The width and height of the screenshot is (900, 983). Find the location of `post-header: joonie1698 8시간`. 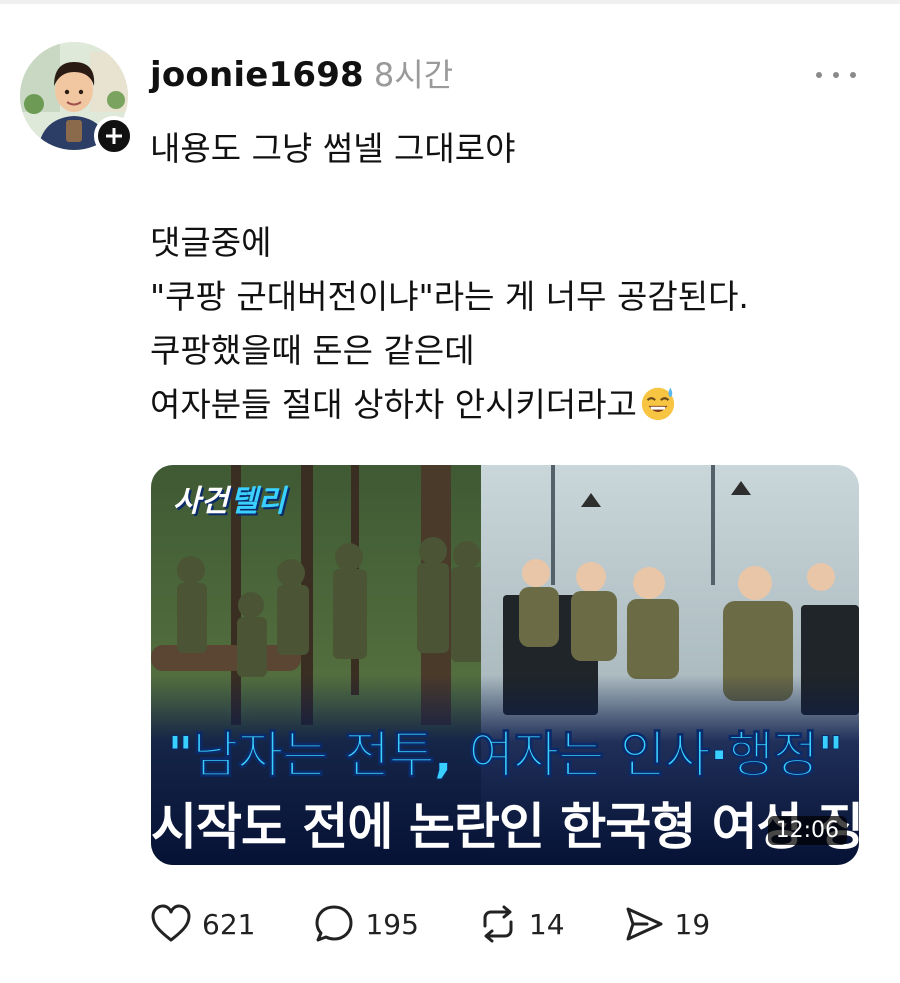

post-header: joonie1698 8시간 is located at coordinates (301, 73).